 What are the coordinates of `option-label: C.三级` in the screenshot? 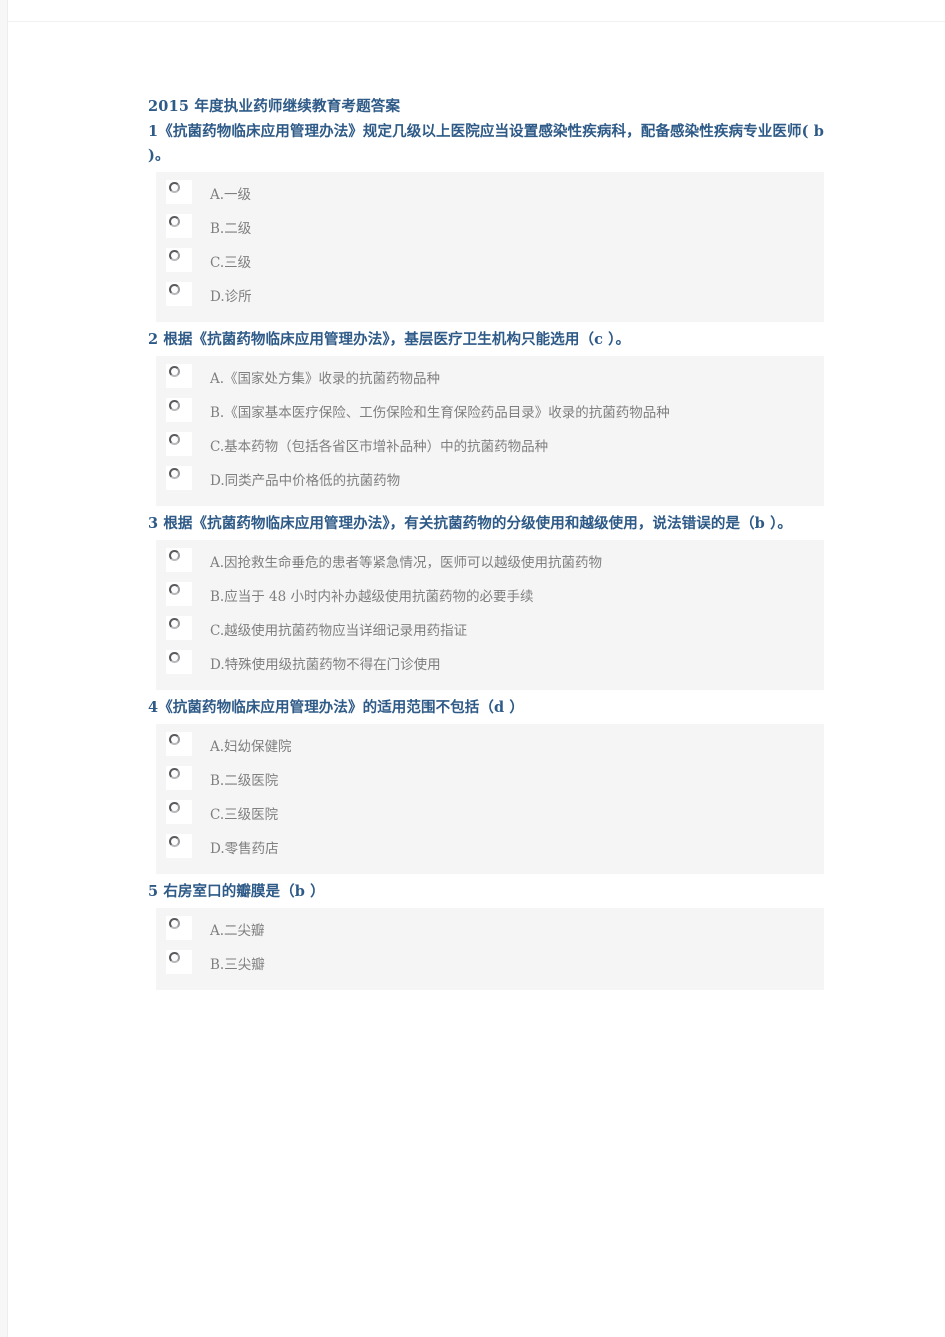 It's located at (231, 263).